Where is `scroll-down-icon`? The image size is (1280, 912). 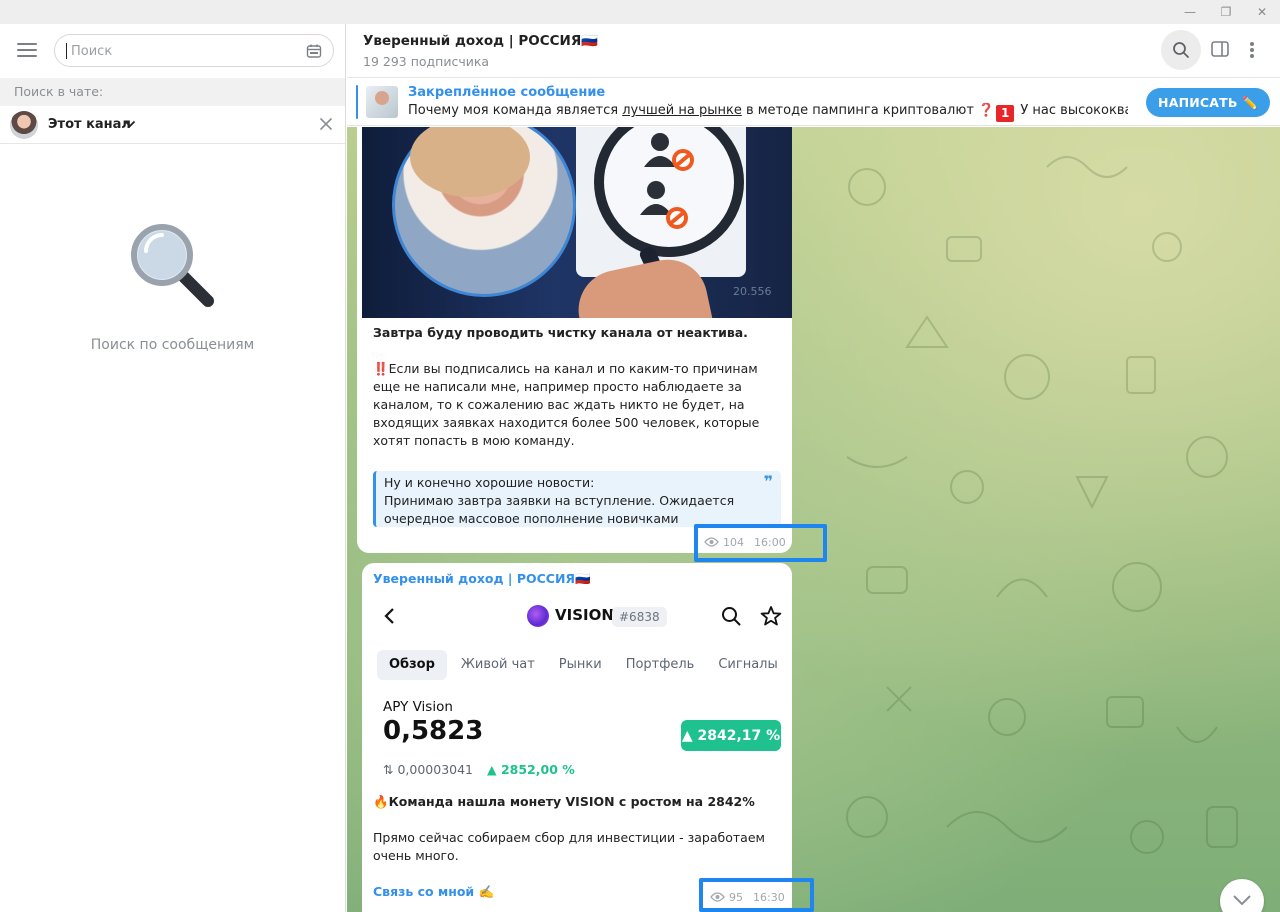 scroll-down-icon is located at coordinates (1242, 900).